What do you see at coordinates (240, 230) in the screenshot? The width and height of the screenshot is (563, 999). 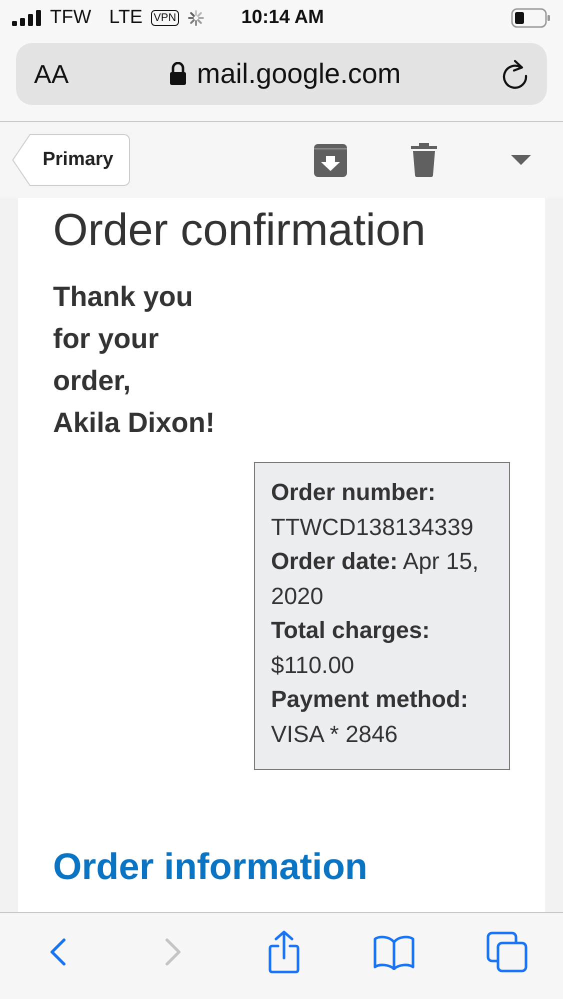 I see `email-title: Order confirmation` at bounding box center [240, 230].